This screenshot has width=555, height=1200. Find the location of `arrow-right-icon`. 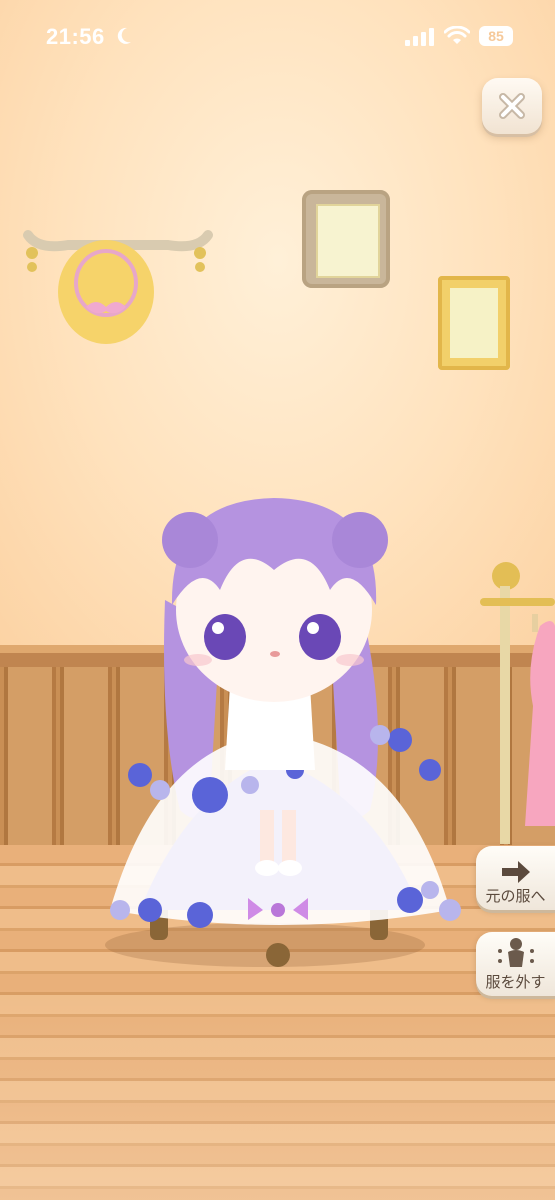

arrow-right-icon is located at coordinates (515, 872).